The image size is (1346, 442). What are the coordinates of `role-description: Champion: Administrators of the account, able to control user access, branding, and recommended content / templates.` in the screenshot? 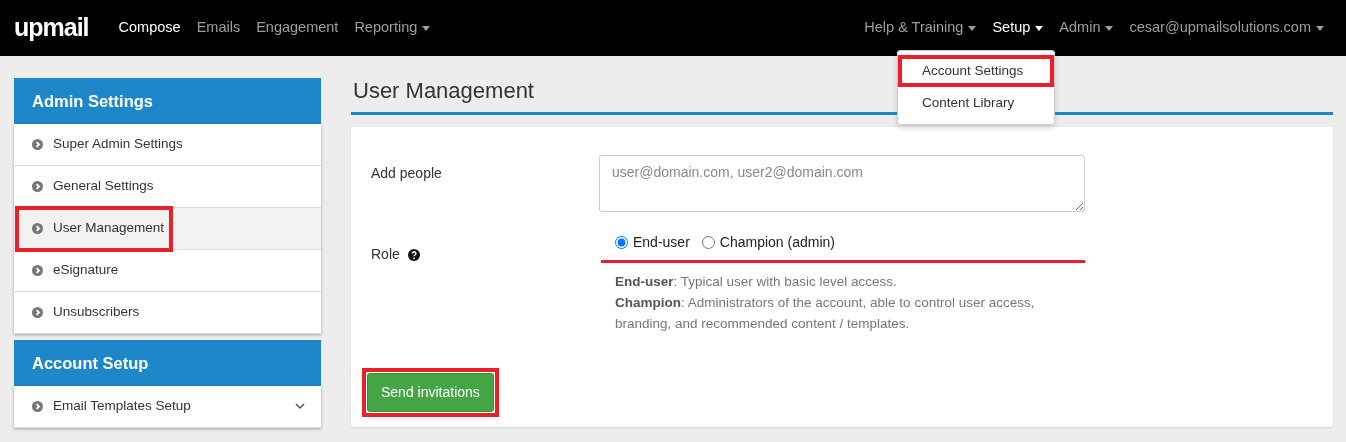 It's located at (825, 314).